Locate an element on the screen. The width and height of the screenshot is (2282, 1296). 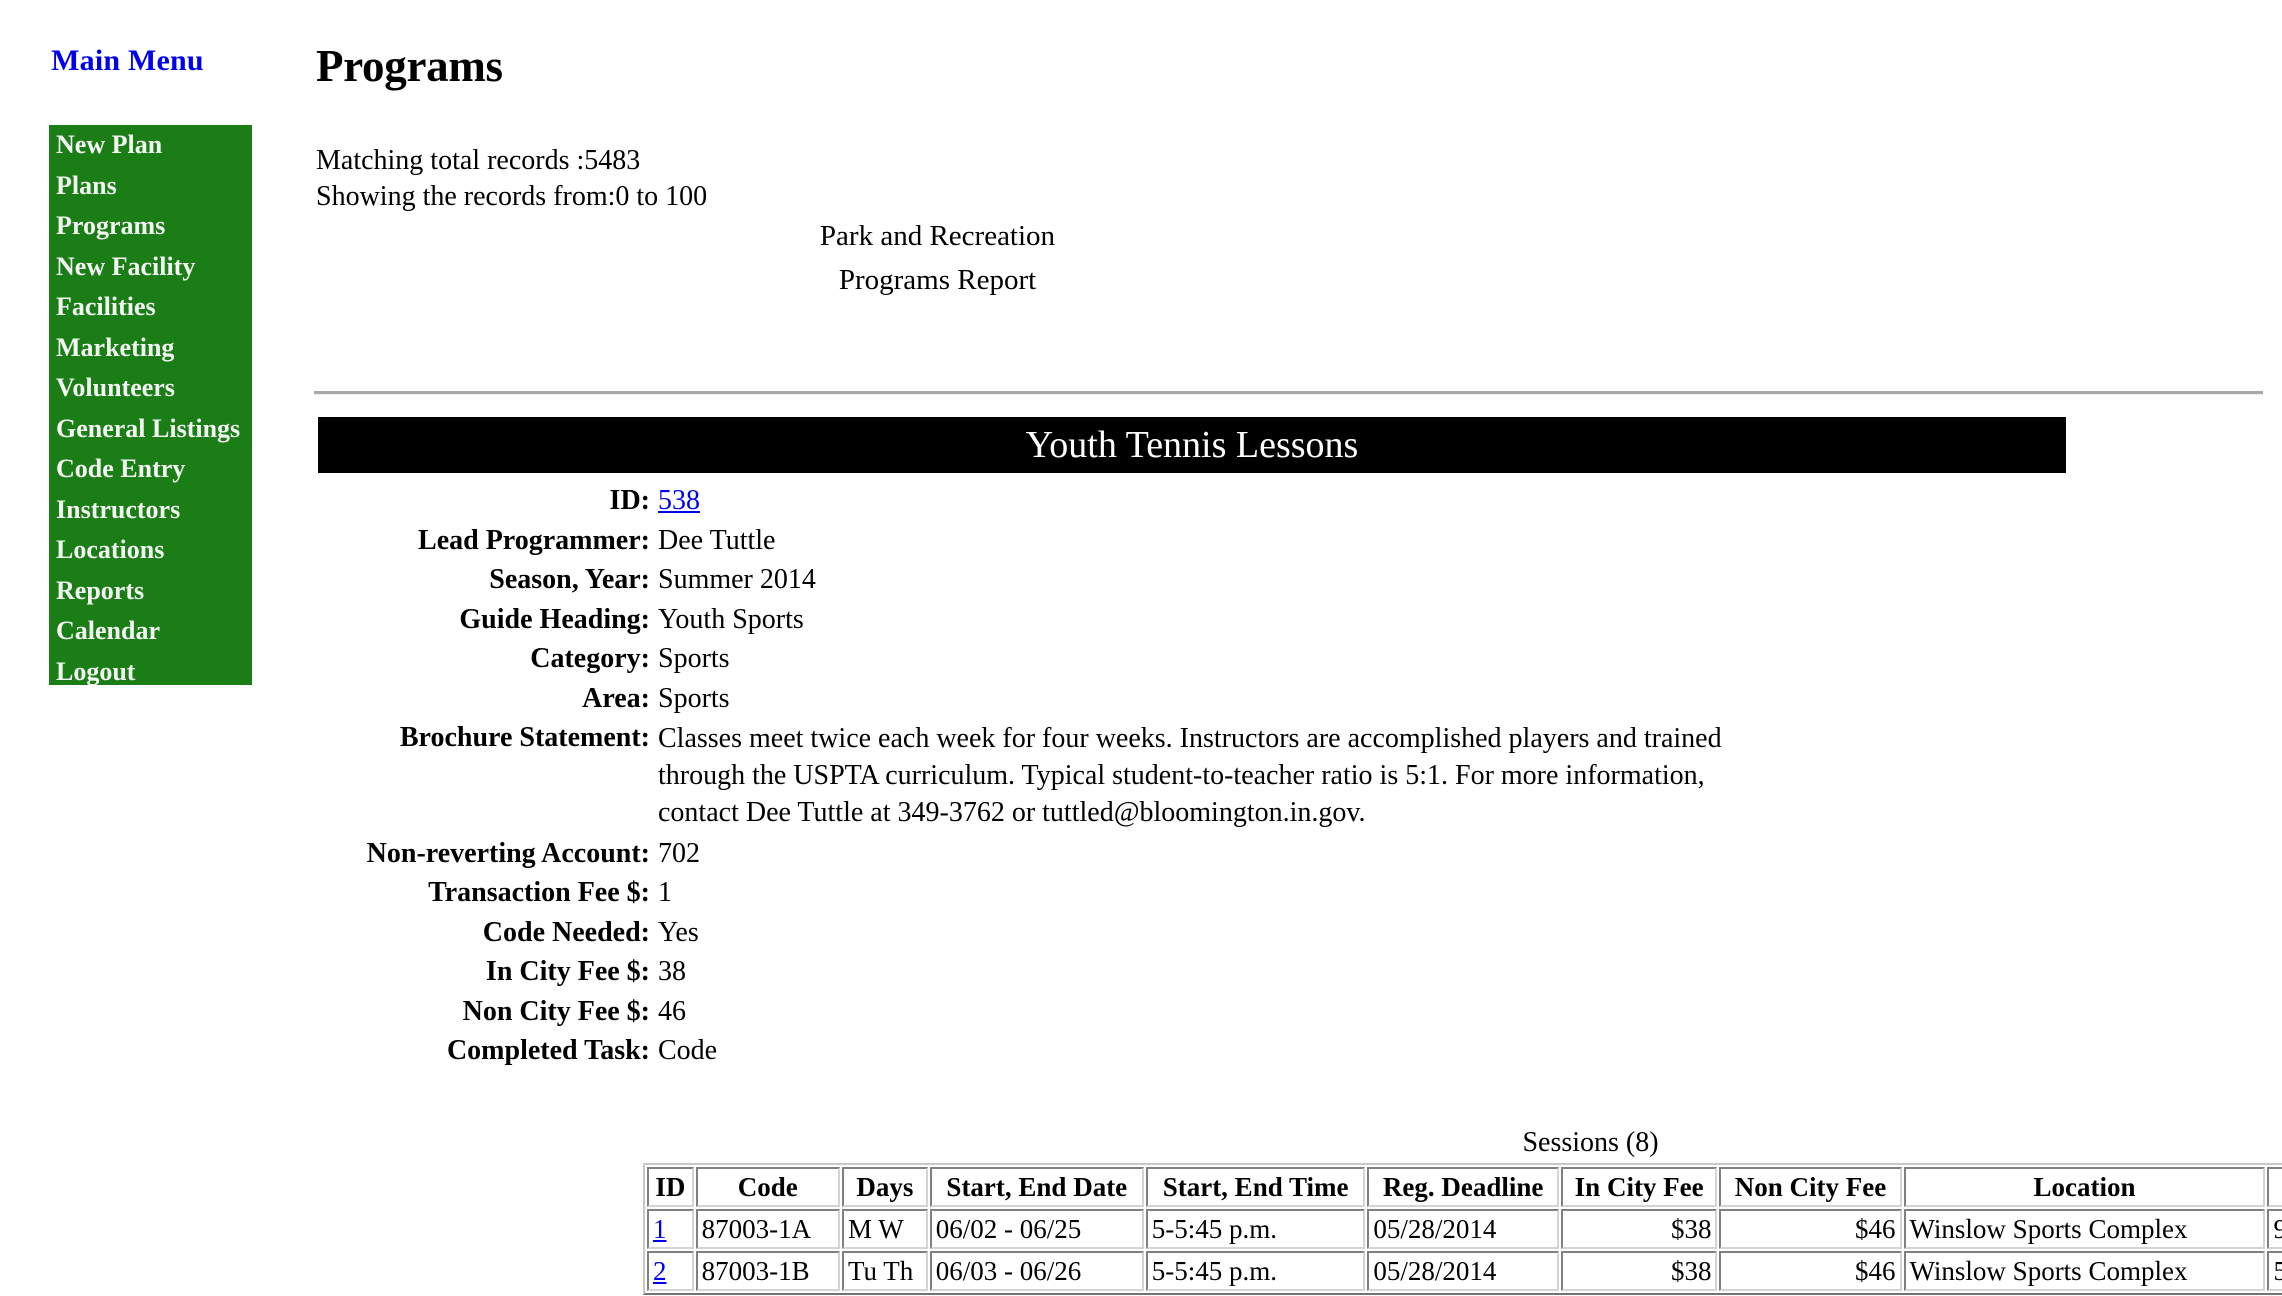
sidebar-item-facilities: Facilities is located at coordinates (150, 307).